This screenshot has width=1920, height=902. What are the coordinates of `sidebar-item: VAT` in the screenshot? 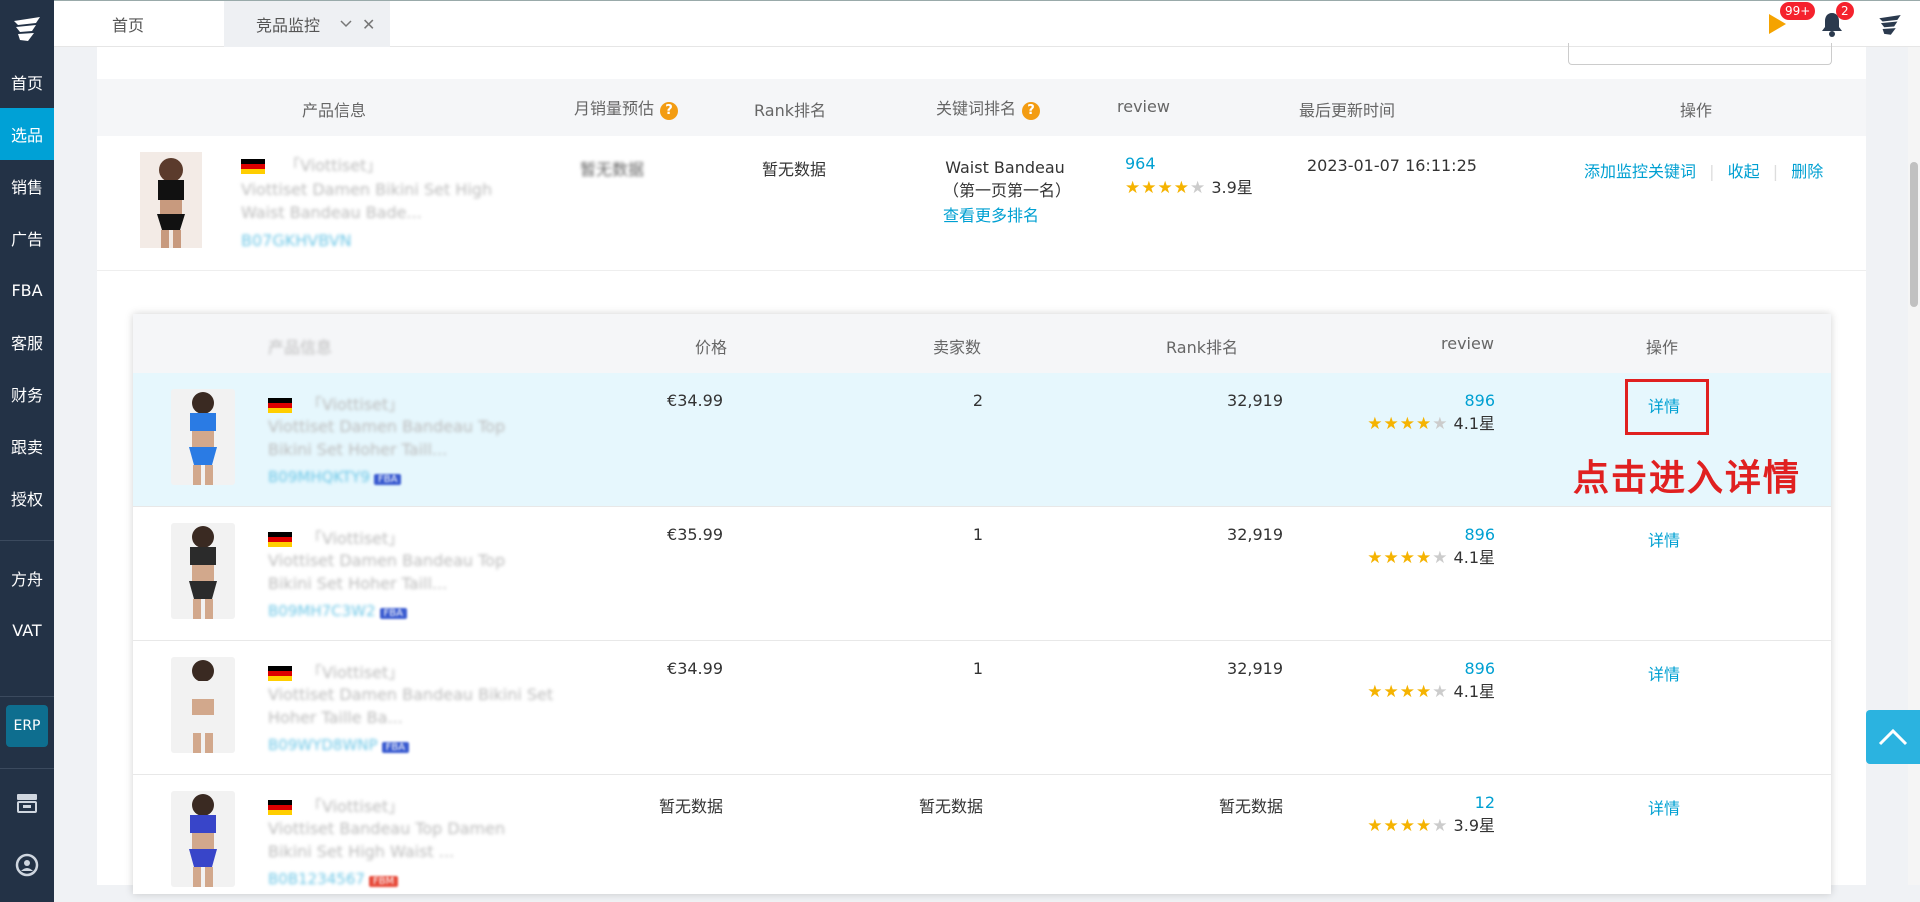 It's located at (27, 630).